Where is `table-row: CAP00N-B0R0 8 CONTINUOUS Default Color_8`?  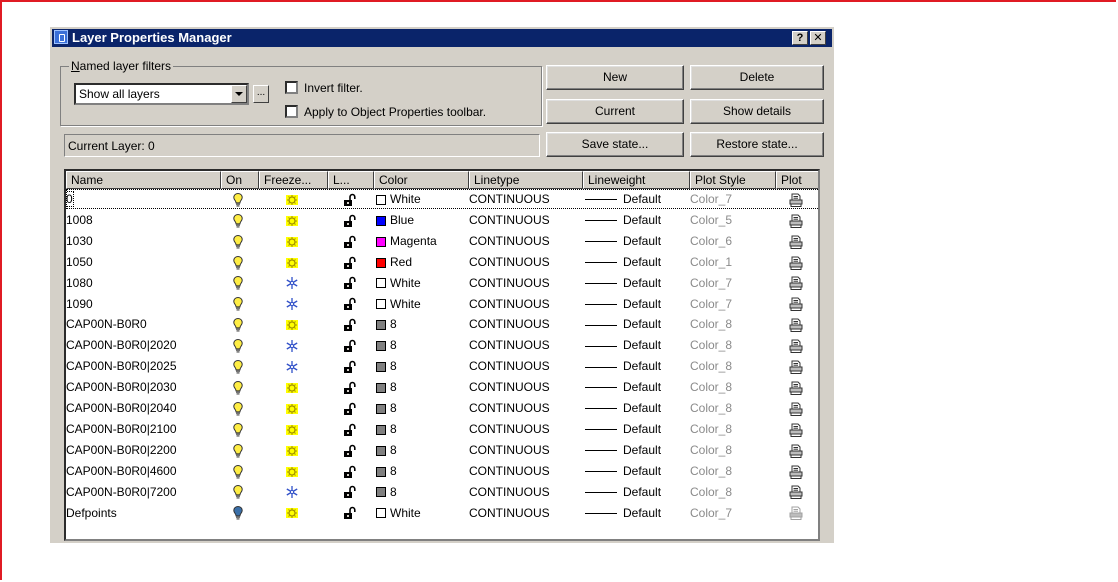 table-row: CAP00N-B0R0 8 CONTINUOUS Default Color_8 is located at coordinates (442, 324).